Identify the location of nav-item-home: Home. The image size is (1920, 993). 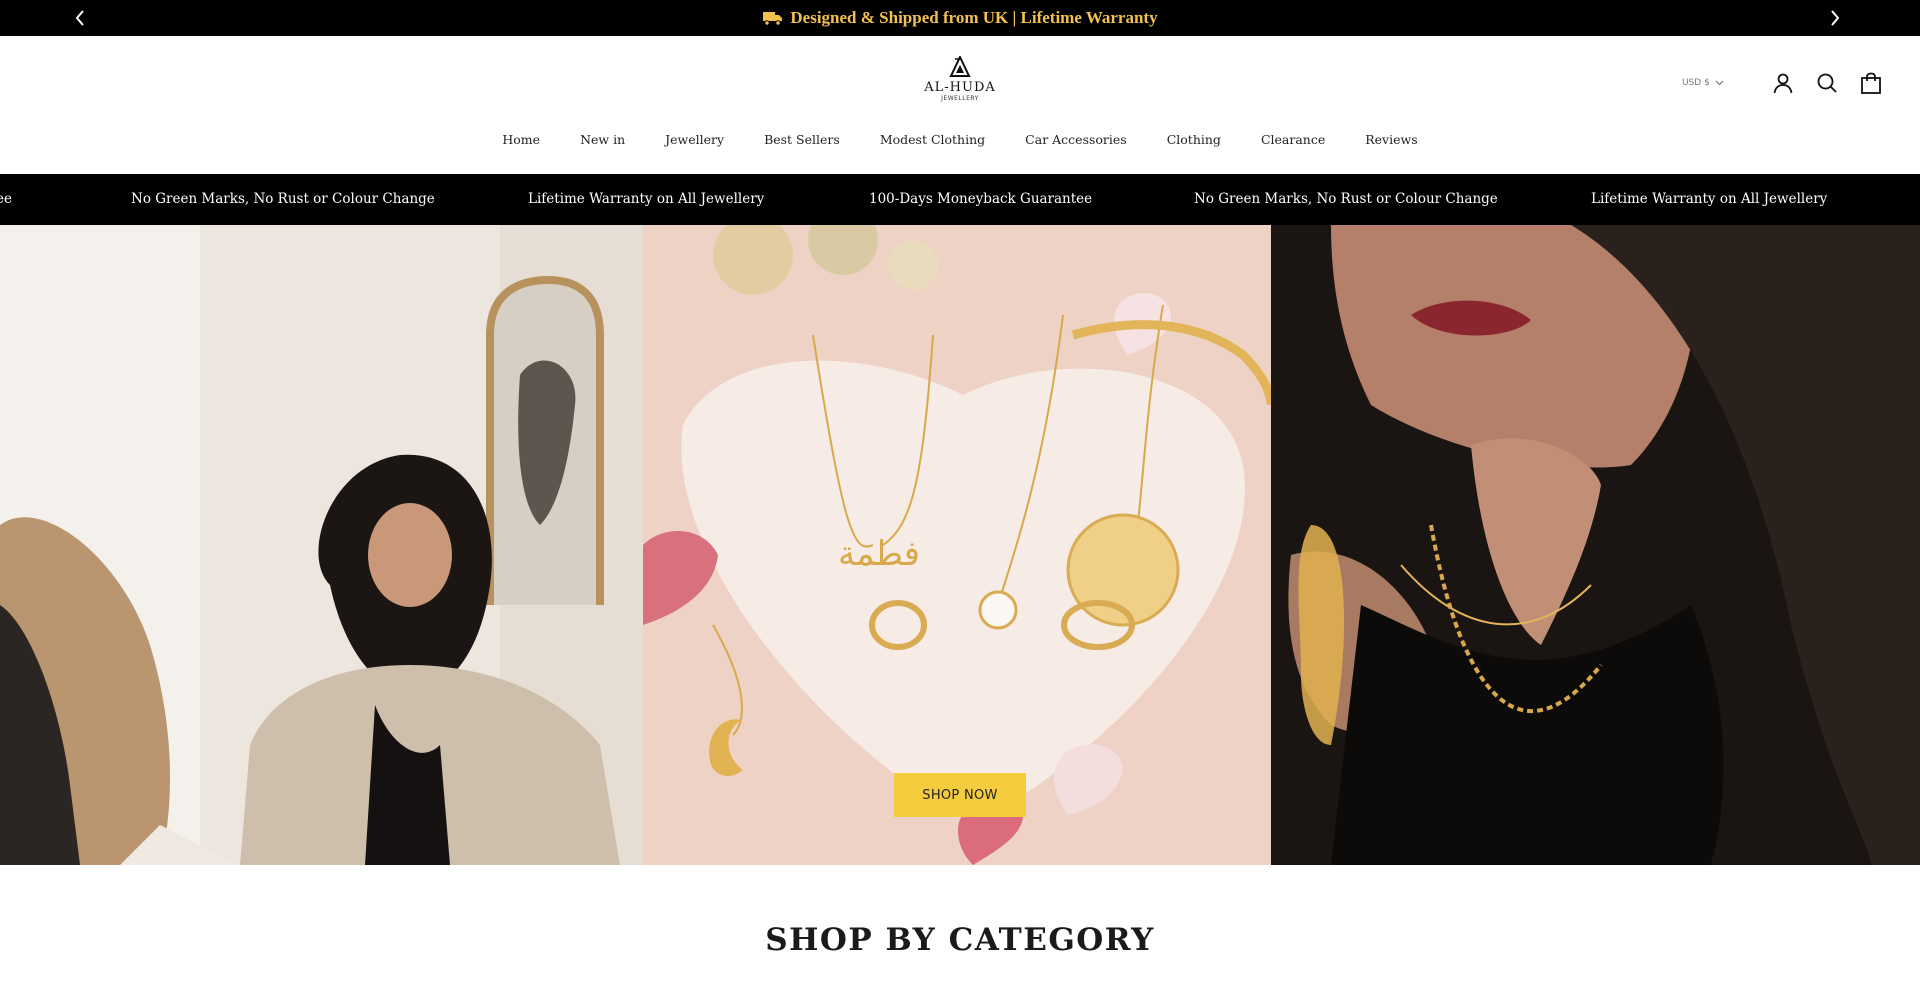
(521, 139).